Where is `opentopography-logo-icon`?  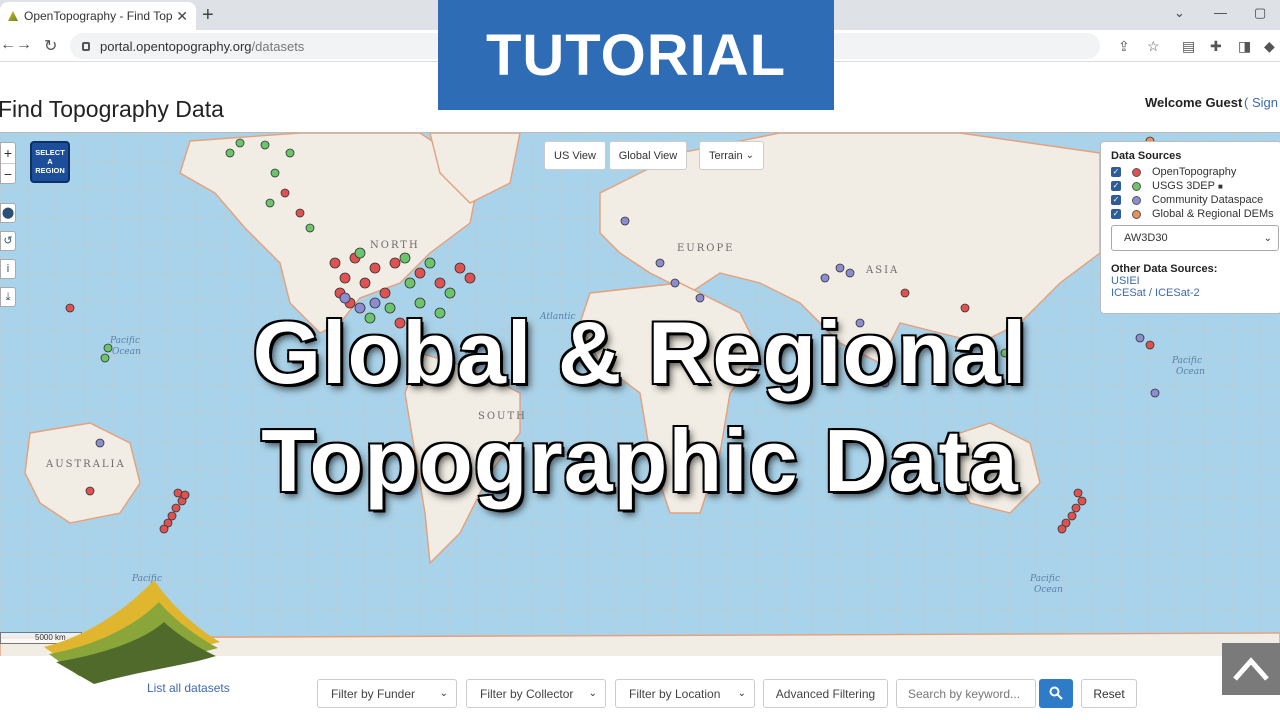 opentopography-logo-icon is located at coordinates (132, 632).